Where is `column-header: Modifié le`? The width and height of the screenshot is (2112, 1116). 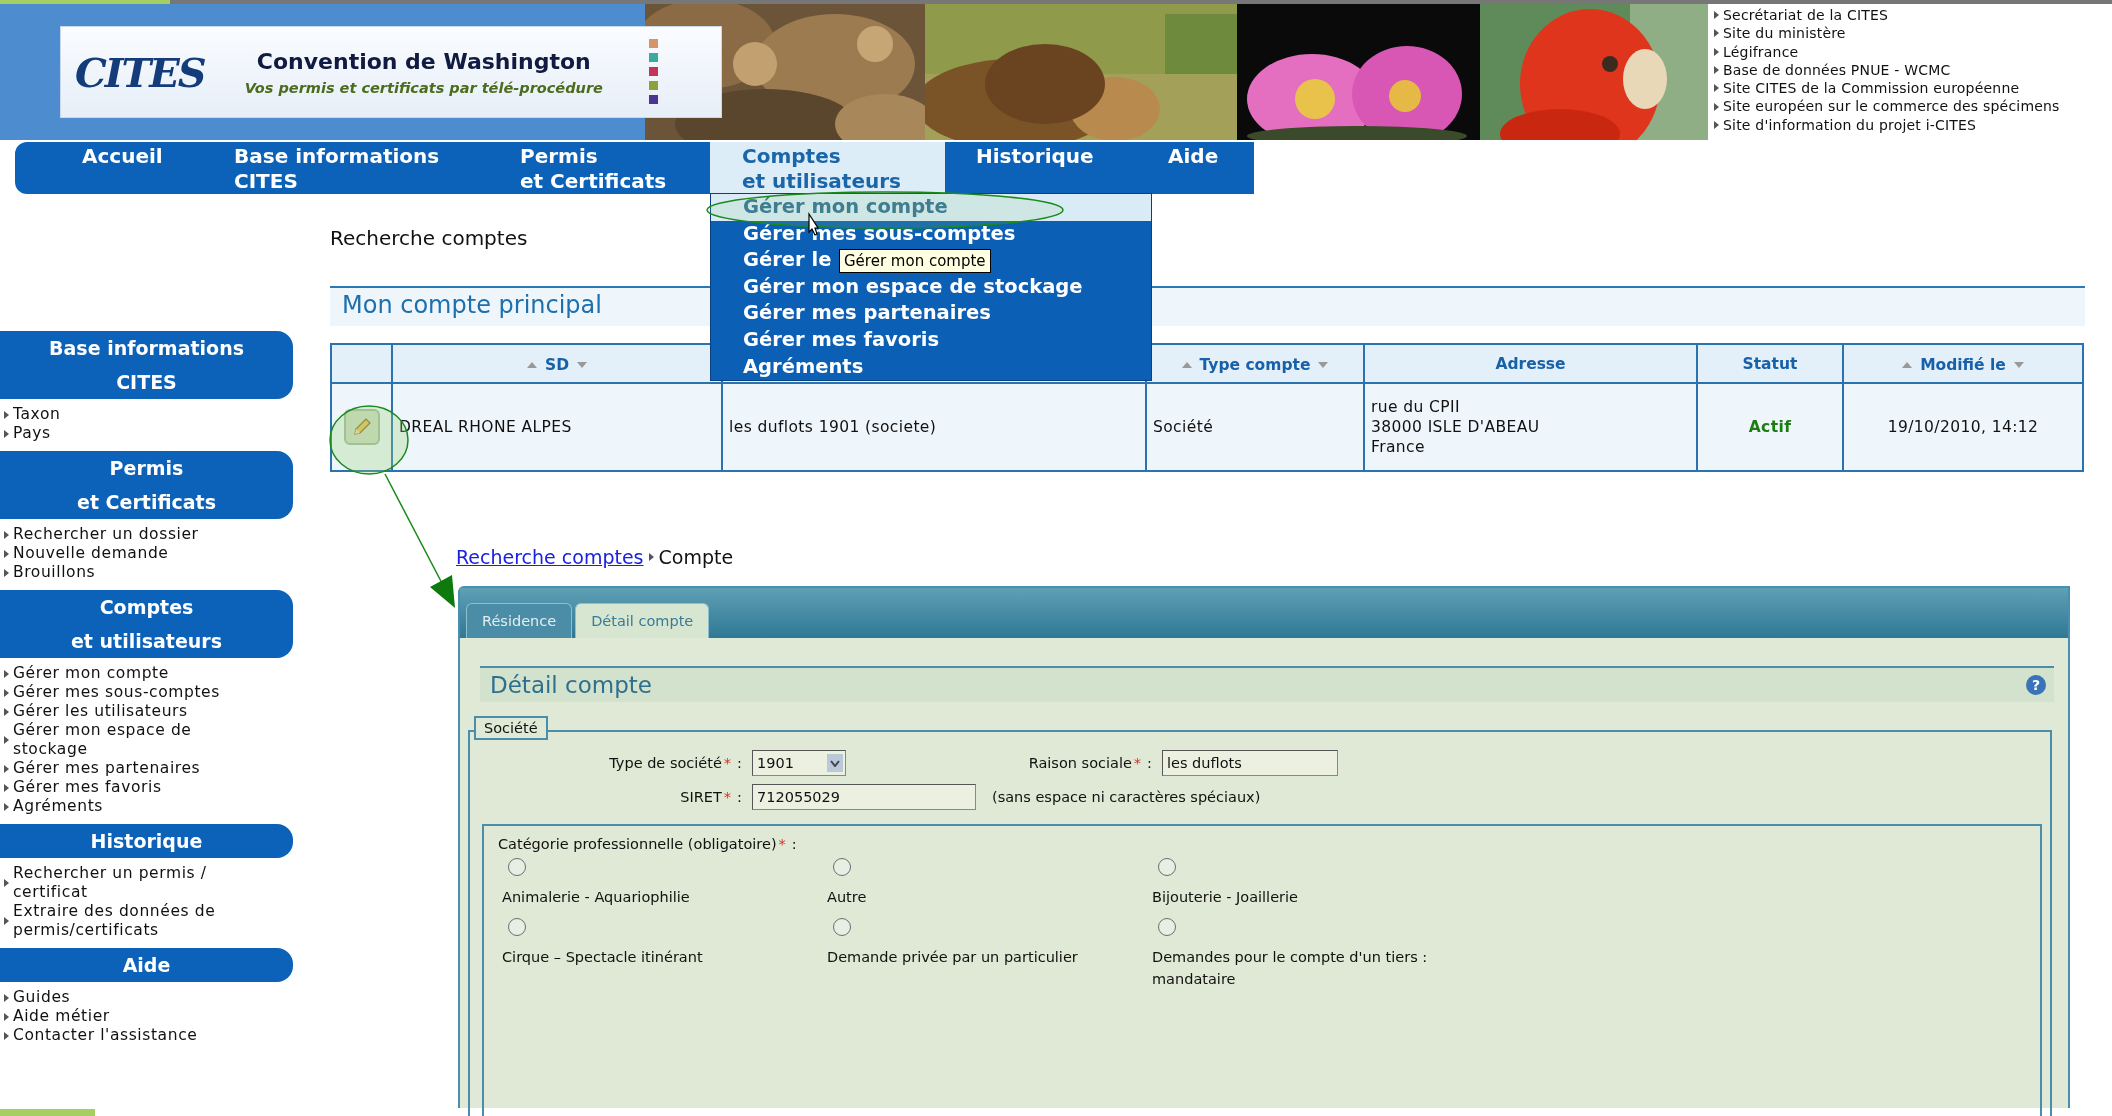
column-header: Modifié le is located at coordinates (1963, 363).